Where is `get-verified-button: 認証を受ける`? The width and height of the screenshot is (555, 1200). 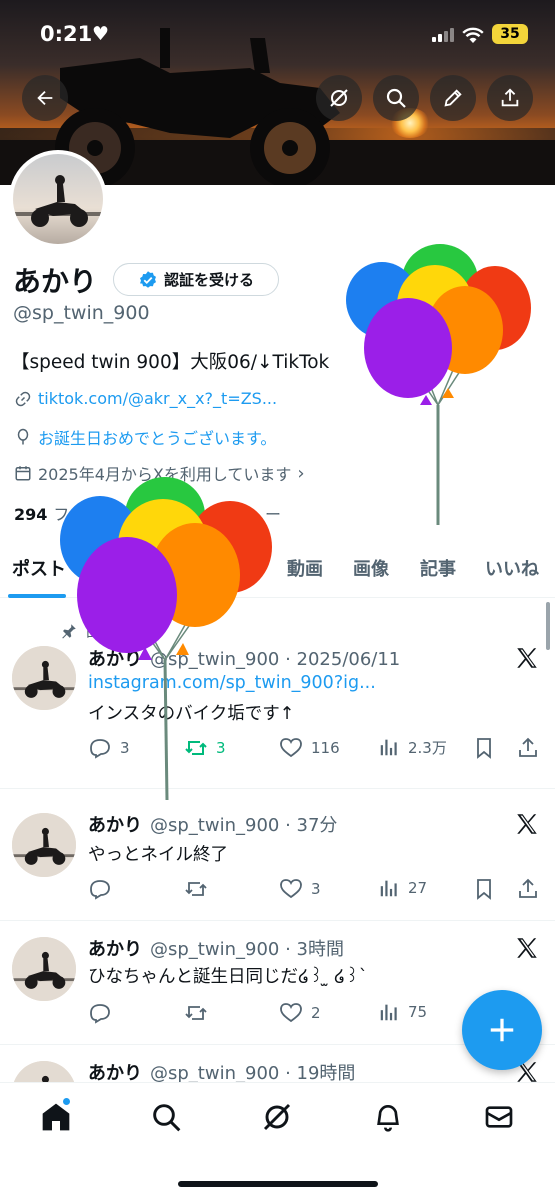
get-verified-button: 認証を受ける is located at coordinates (196, 279).